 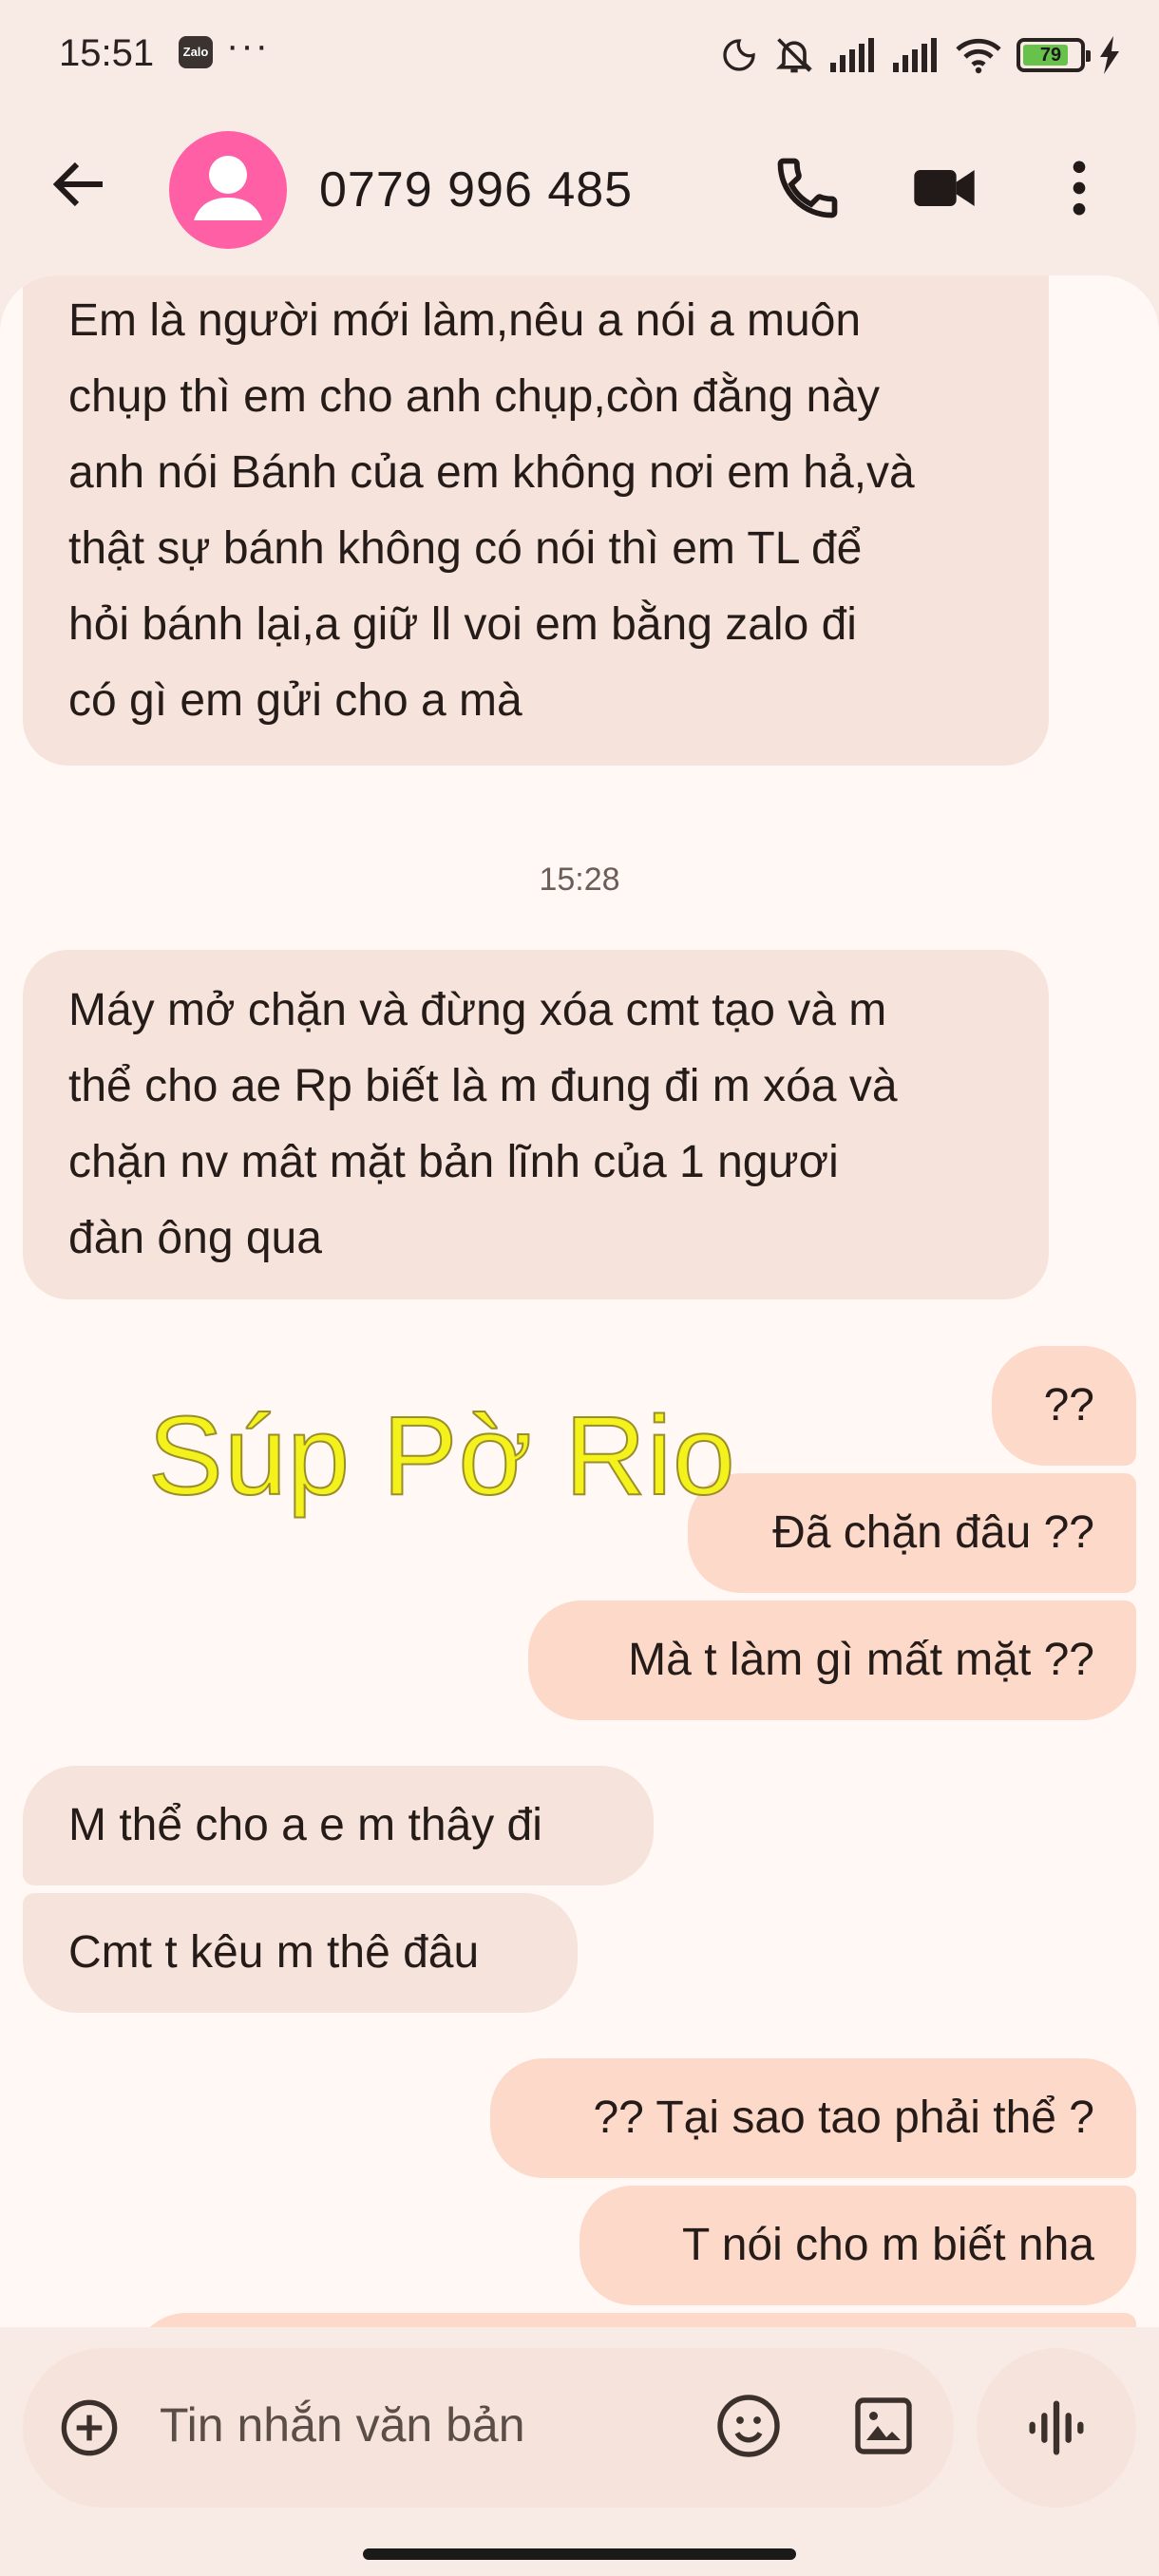 I want to click on message-composer: Tin nhắn văn bản, so click(x=488, y=2428).